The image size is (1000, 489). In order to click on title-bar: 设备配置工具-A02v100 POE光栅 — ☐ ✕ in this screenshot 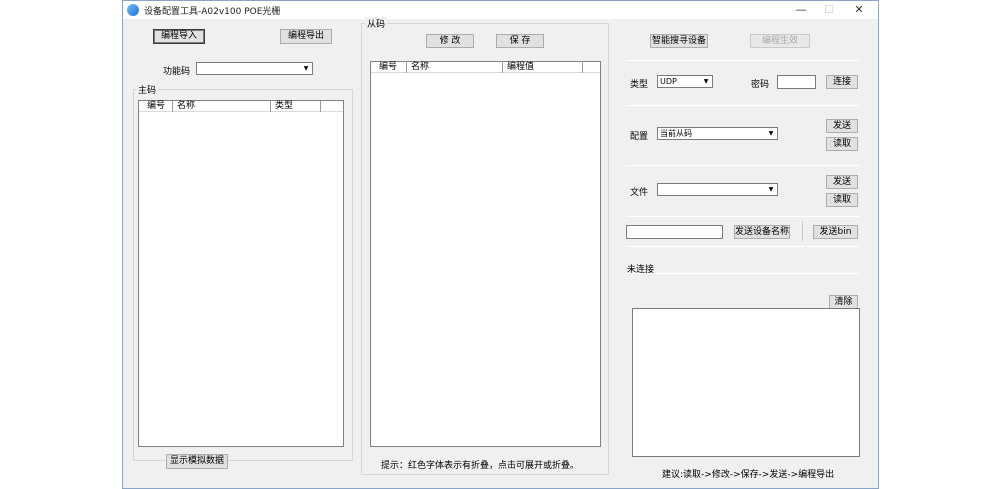, I will do `click(500, 10)`.